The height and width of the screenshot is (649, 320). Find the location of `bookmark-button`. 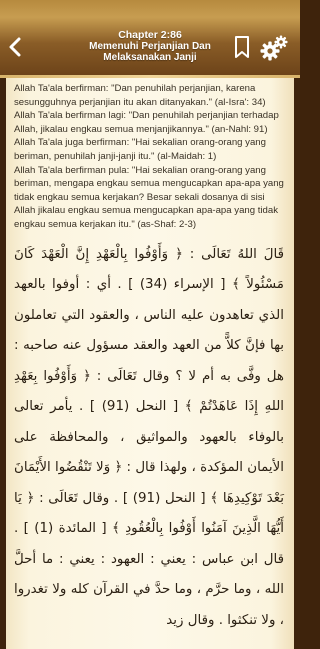

bookmark-button is located at coordinates (242, 47).